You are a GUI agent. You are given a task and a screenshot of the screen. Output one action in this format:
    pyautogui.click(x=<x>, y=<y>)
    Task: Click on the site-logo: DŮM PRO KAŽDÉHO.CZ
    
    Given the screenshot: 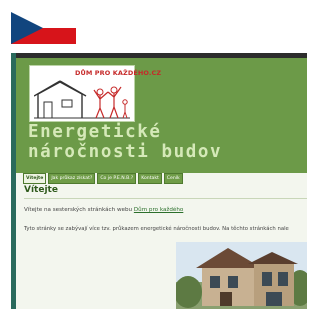 What is the action you would take?
    pyautogui.click(x=95, y=93)
    